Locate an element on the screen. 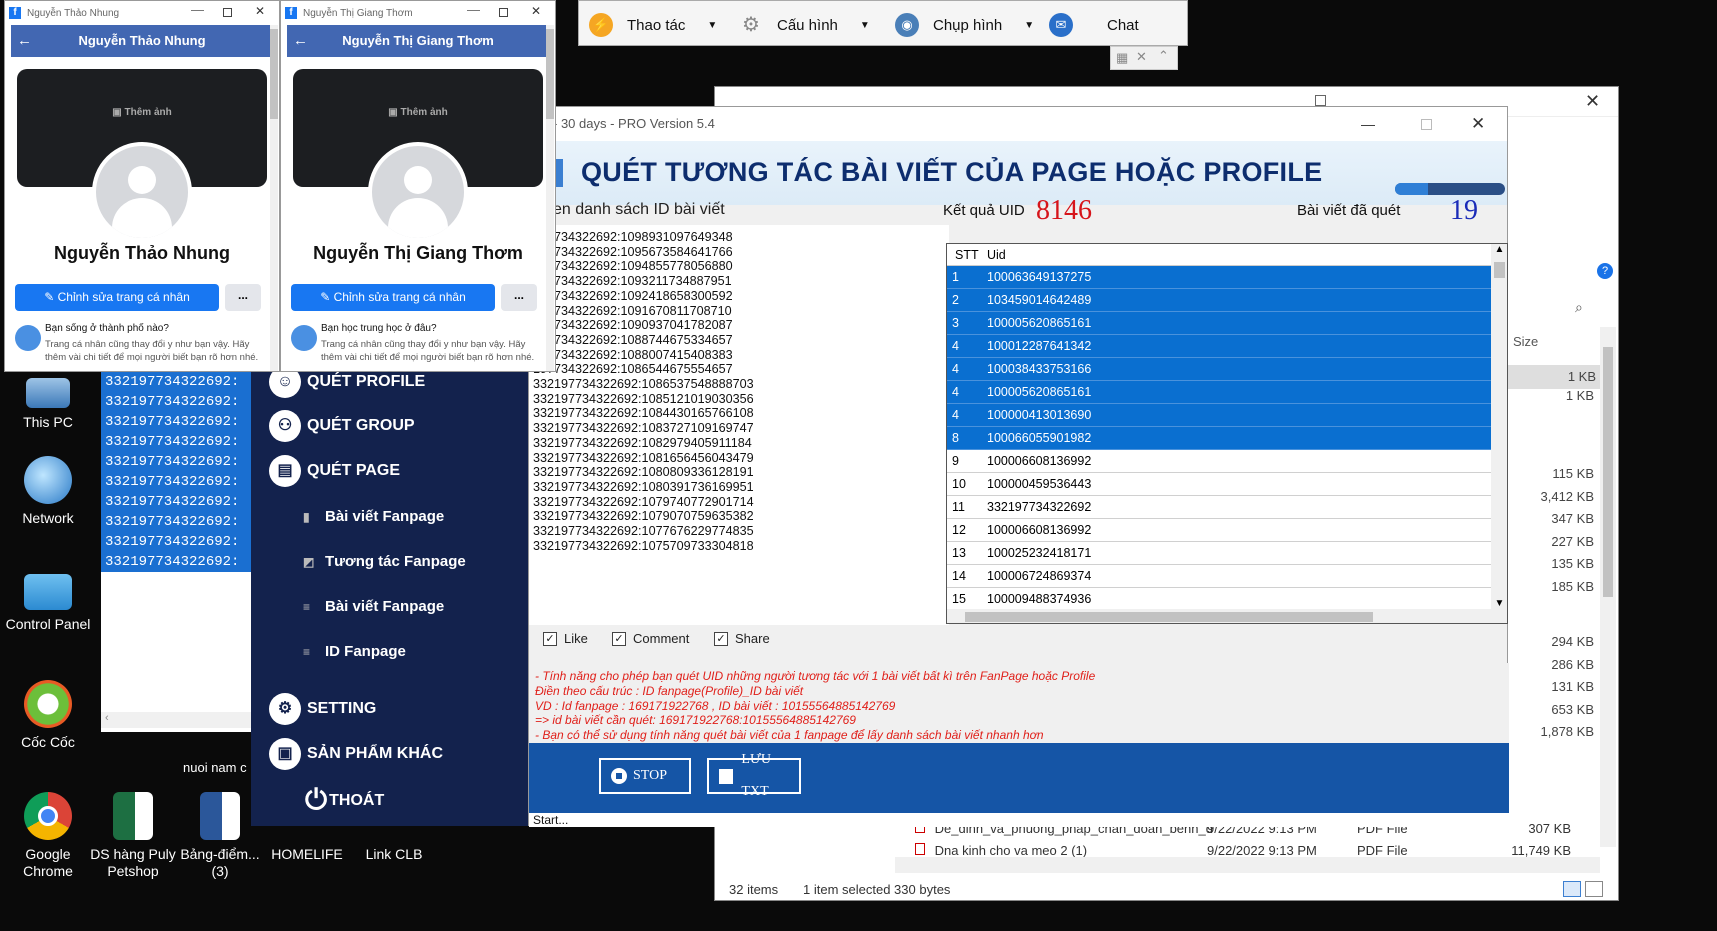  desktop-icon-label: HOMELIFE is located at coordinates (307, 854).